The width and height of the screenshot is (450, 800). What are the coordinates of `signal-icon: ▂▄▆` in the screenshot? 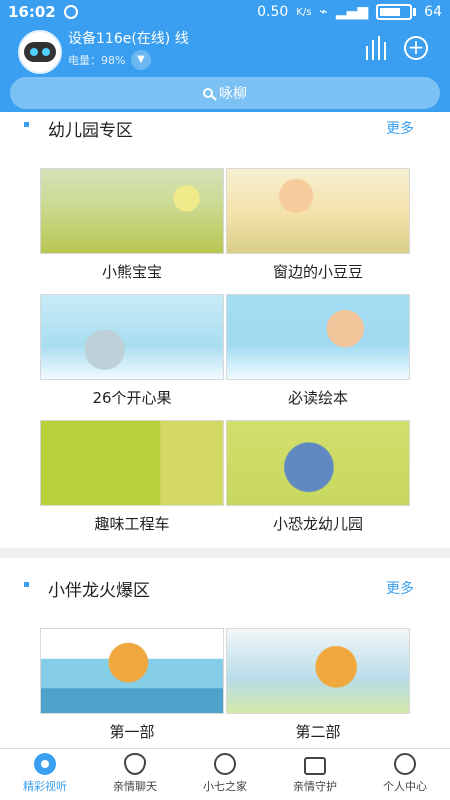 It's located at (352, 12).